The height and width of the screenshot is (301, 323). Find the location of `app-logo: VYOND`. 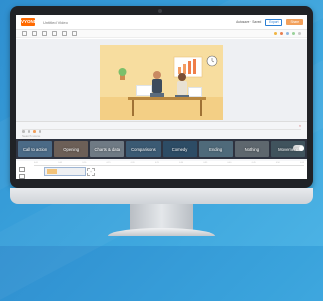

app-logo: VYOND is located at coordinates (29, 22).